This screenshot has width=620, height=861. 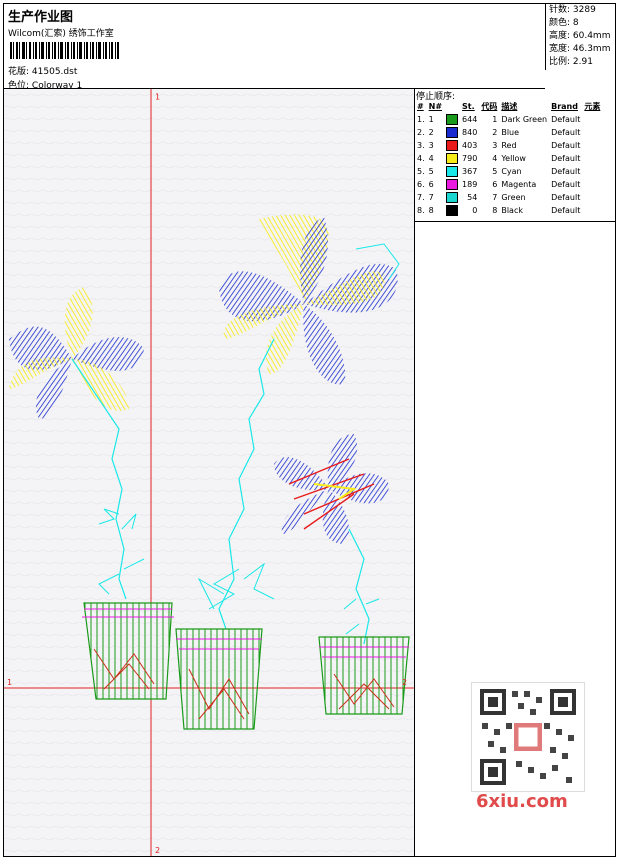 I want to click on row-number: 7, so click(x=431, y=197).